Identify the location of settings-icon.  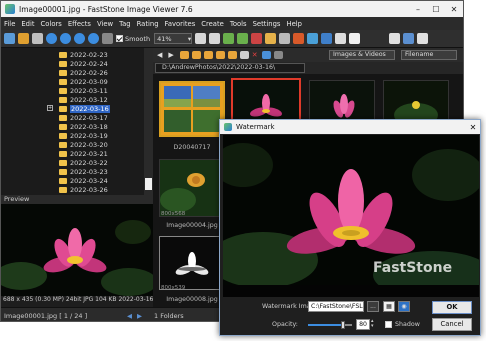
(355, 38).